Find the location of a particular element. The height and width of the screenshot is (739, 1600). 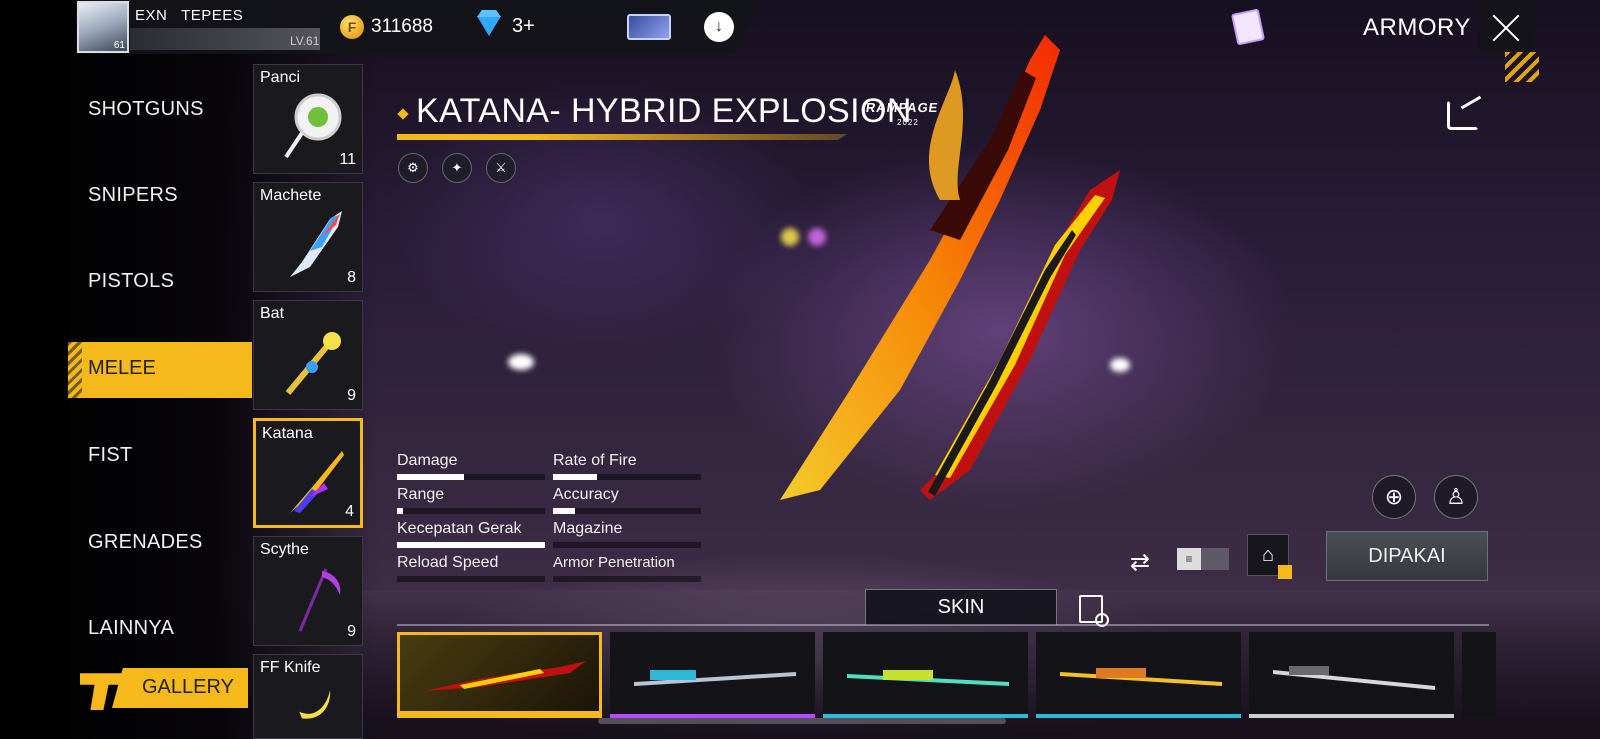

weapon-name: Katana is located at coordinates (287, 433).